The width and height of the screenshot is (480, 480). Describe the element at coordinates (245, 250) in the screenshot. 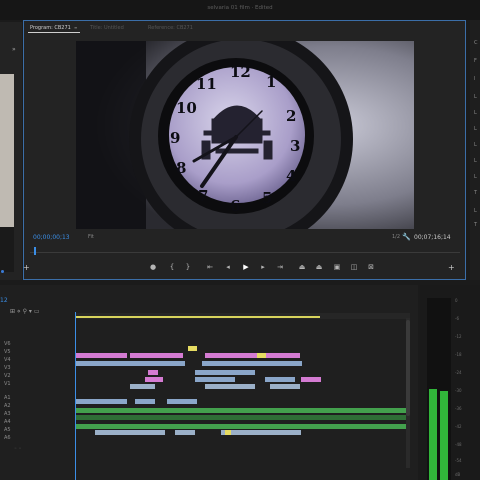

I see `monitor-time-ruler` at that location.